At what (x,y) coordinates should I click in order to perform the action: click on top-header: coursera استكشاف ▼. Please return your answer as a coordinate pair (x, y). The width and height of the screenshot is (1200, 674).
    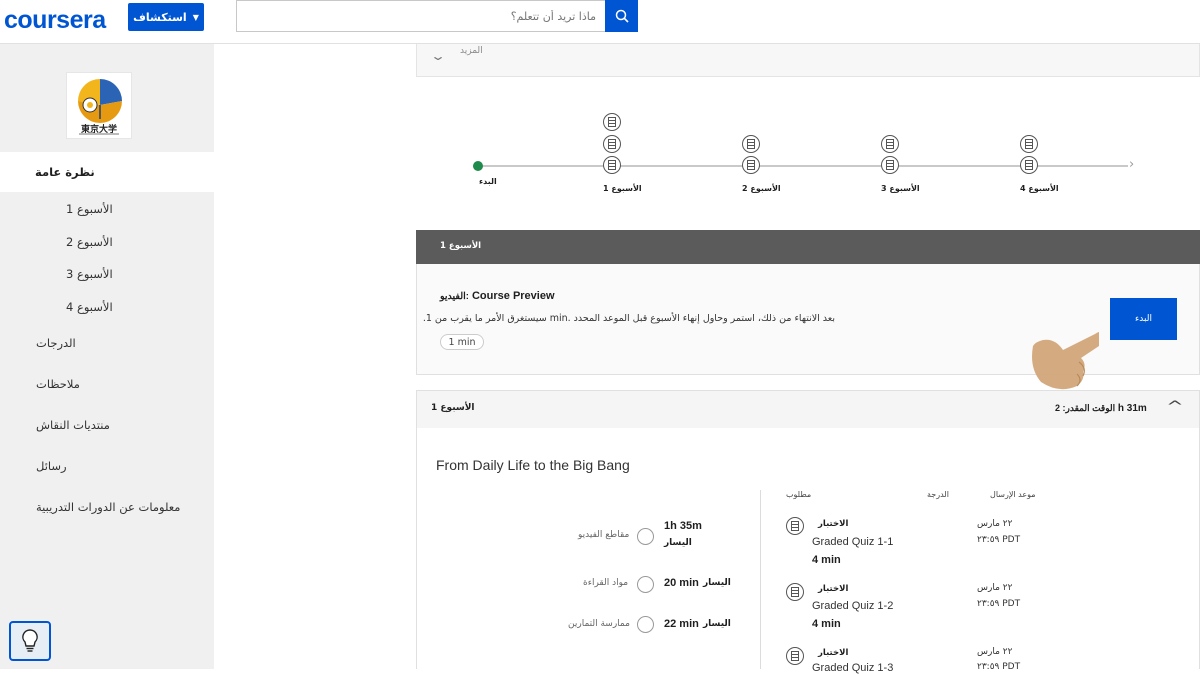
    Looking at the image, I should click on (600, 22).